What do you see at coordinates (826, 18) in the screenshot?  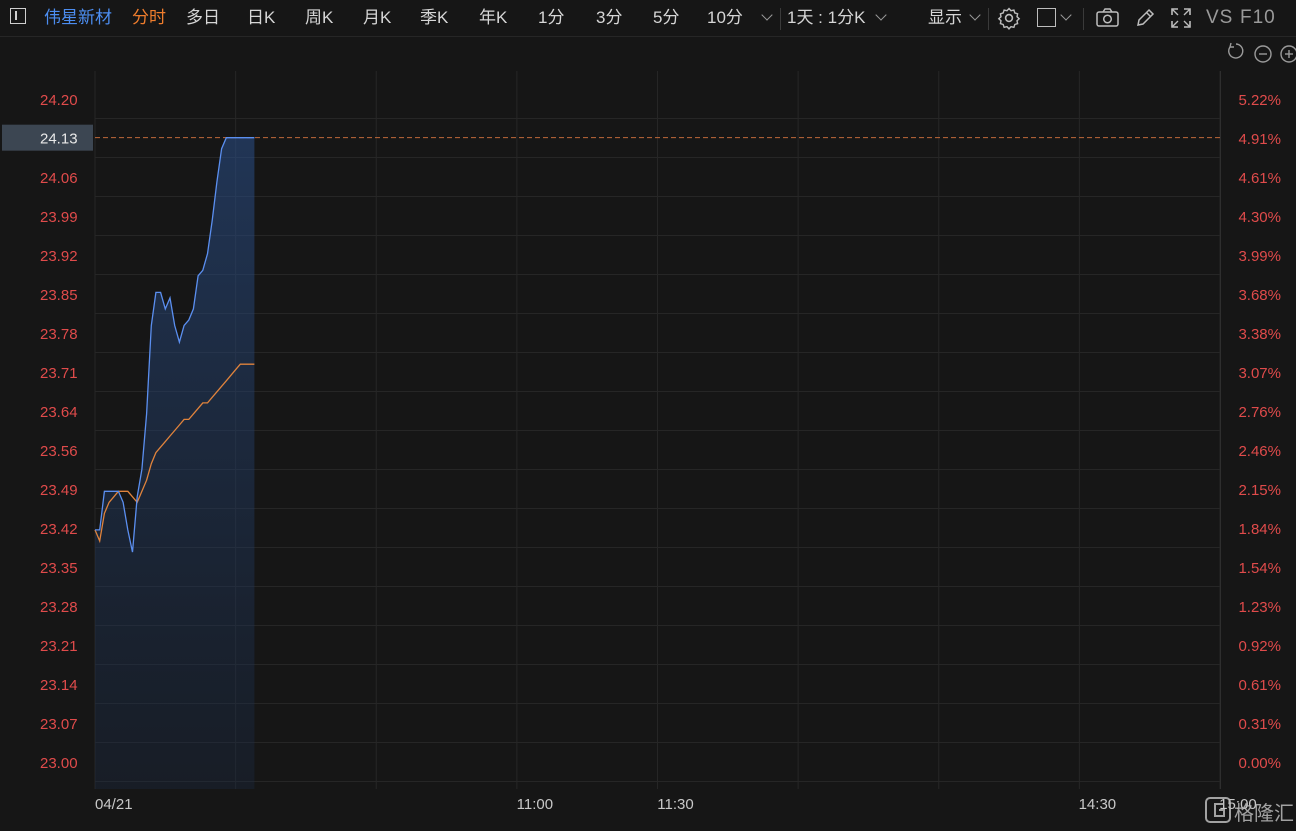 I see `sync-period-selector: 1天 : 1分K` at bounding box center [826, 18].